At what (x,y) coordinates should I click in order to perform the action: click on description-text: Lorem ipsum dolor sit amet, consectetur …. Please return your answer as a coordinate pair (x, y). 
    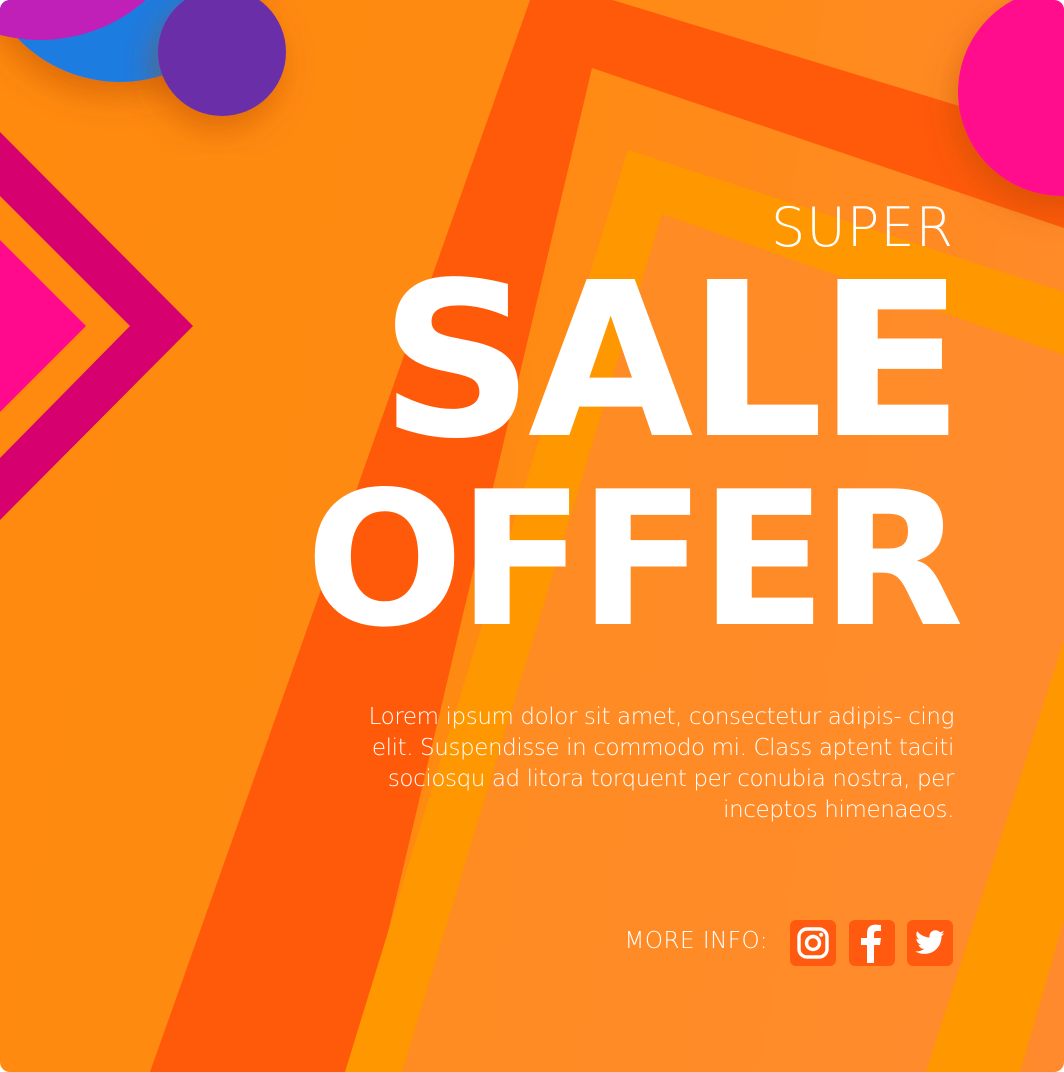
    Looking at the image, I should click on (661, 763).